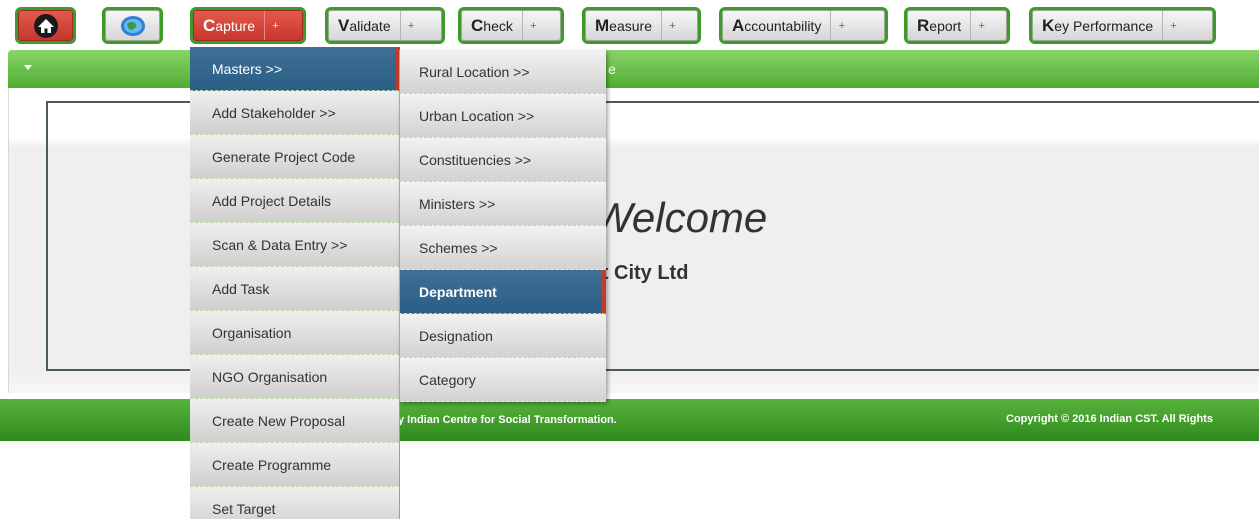 The height and width of the screenshot is (519, 1259). I want to click on submenu-item-rural-location: Rural Location >>, so click(502, 72).